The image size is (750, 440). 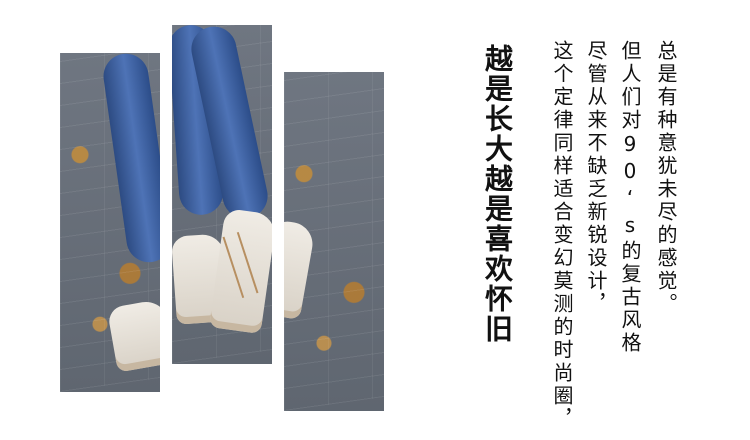 What do you see at coordinates (497, 194) in the screenshot?
I see `headline-vertical: 越是长大越是喜欢怀旧` at bounding box center [497, 194].